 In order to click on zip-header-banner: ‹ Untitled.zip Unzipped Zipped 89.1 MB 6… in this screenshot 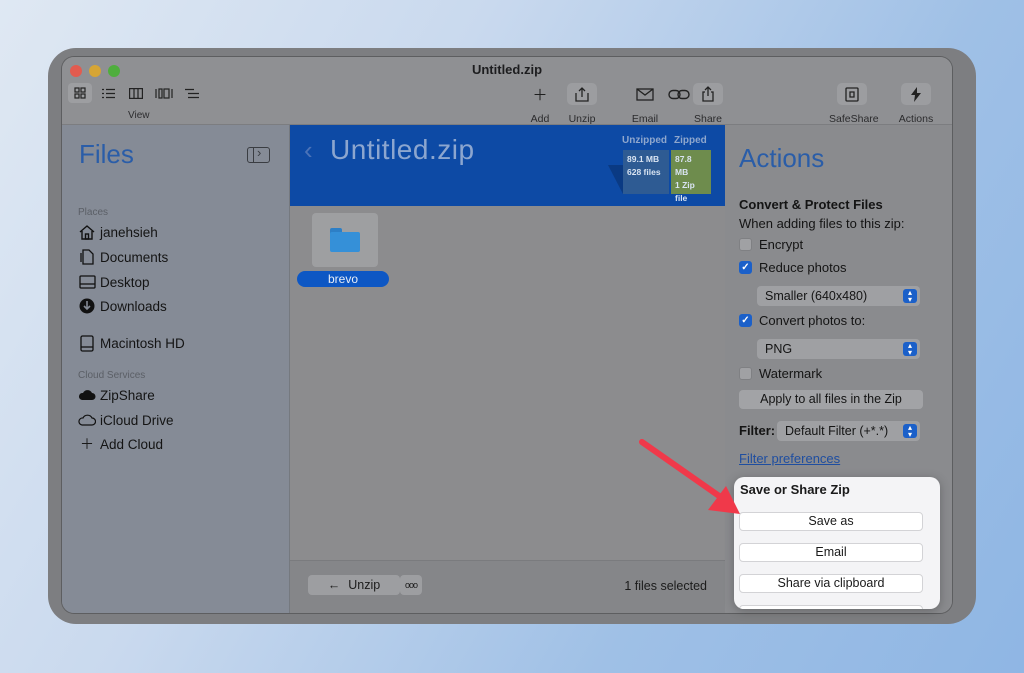, I will do `click(507, 165)`.